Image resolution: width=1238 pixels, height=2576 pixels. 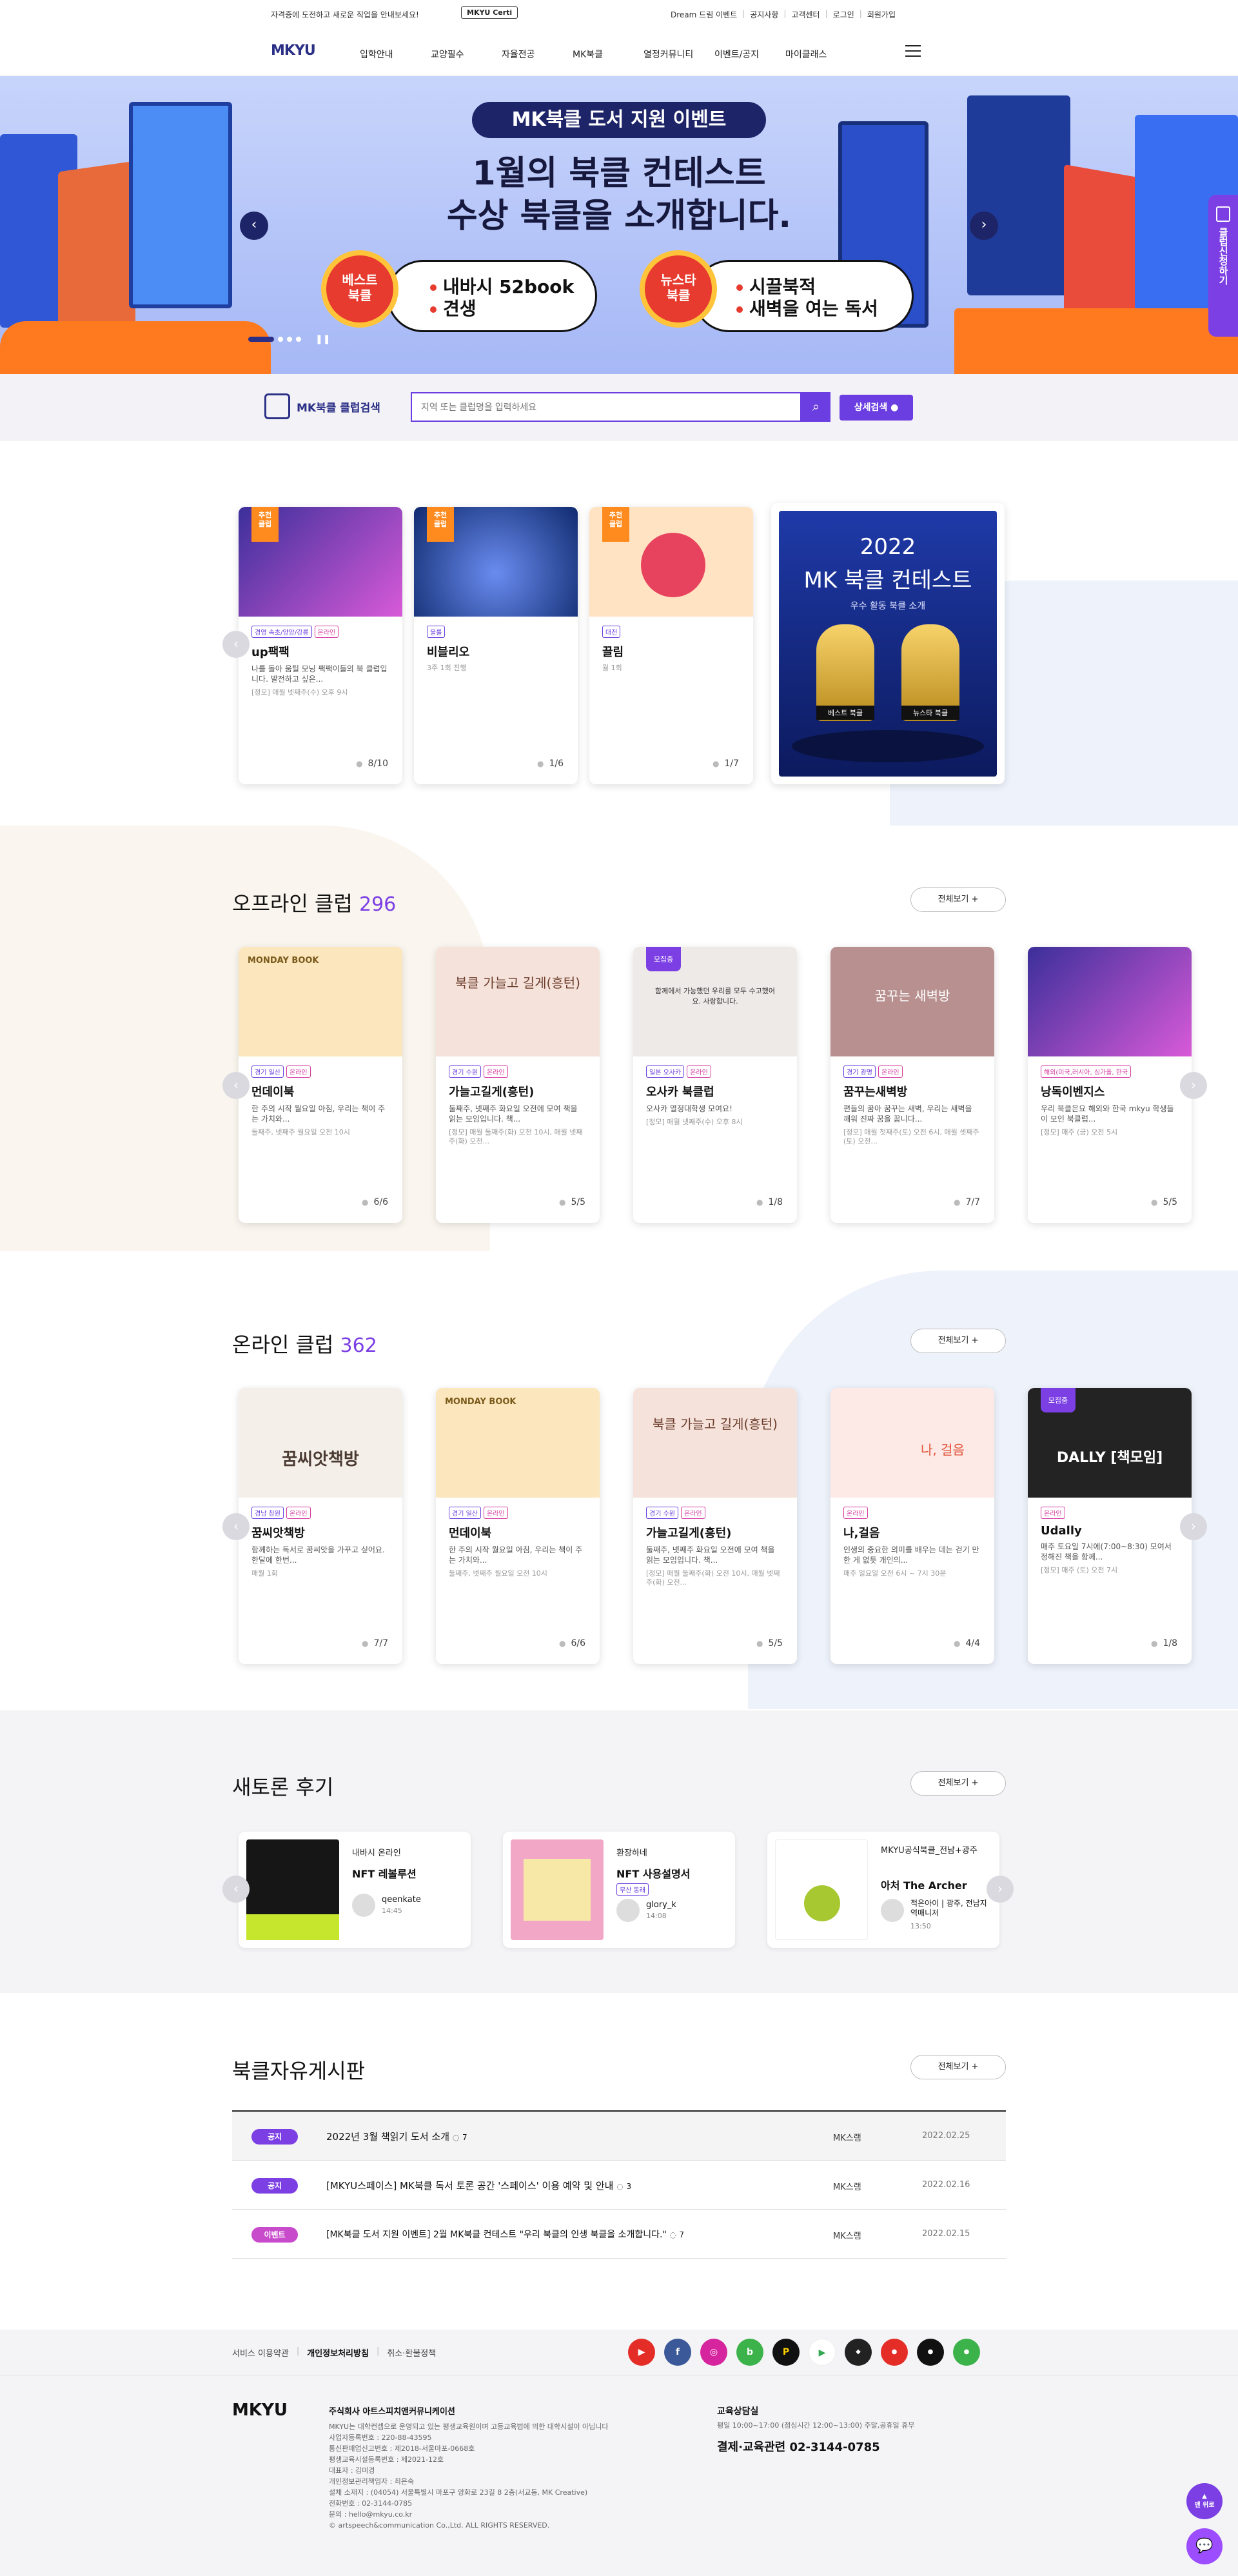 What do you see at coordinates (677, 2352) in the screenshot?
I see `facebook-icon: f` at bounding box center [677, 2352].